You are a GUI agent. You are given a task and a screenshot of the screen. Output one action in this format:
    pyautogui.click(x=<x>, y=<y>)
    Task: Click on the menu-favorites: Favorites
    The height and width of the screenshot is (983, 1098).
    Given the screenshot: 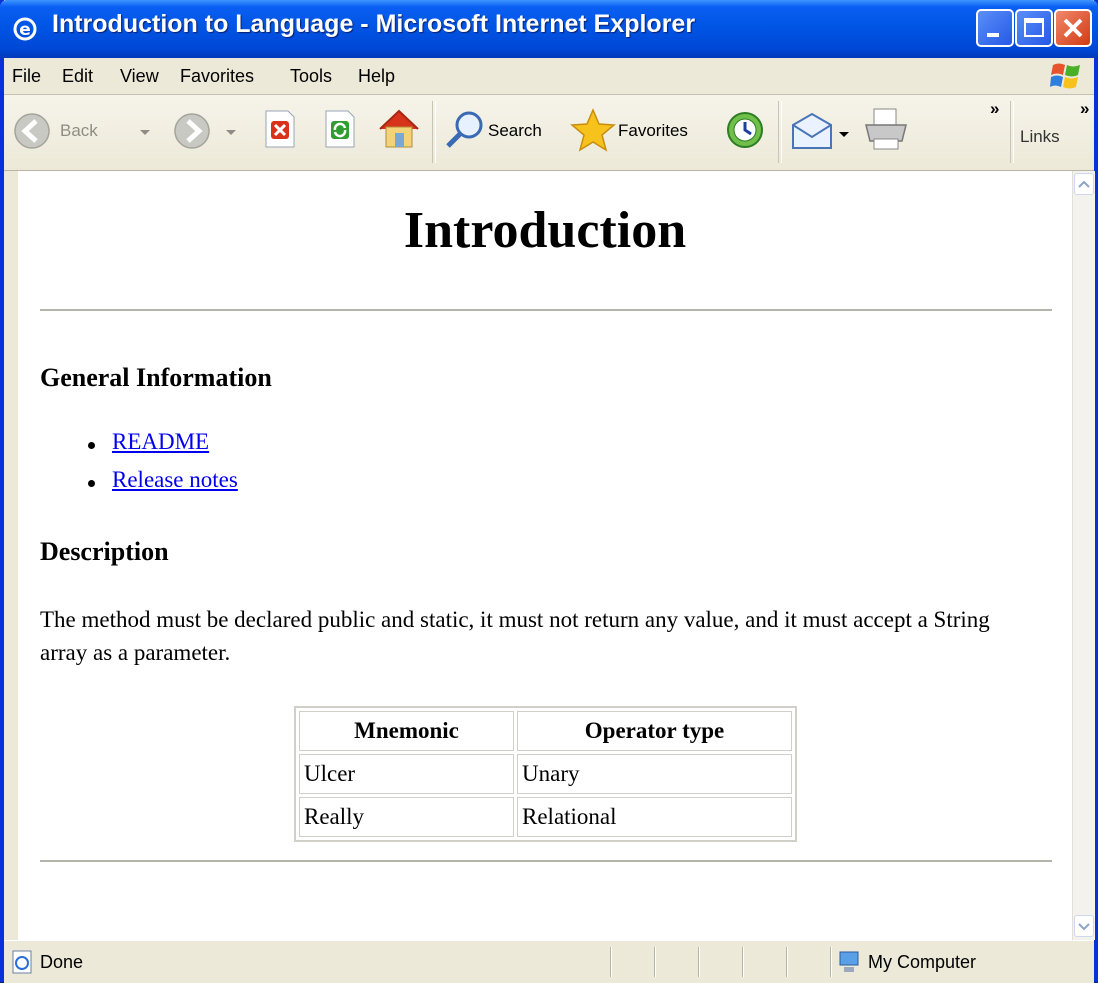 What is the action you would take?
    pyautogui.click(x=217, y=76)
    